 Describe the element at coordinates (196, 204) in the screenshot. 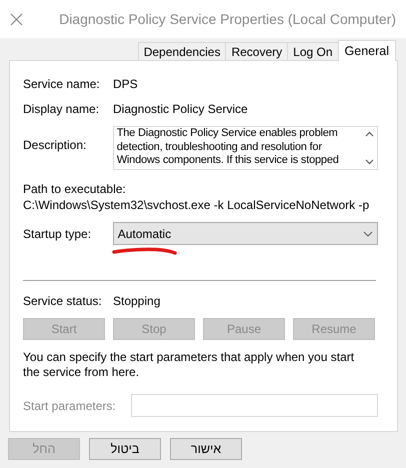

I see `executable-path: C:\Windows\System32\svchost.exe -k LocalServiceNoNetwork -p` at that location.